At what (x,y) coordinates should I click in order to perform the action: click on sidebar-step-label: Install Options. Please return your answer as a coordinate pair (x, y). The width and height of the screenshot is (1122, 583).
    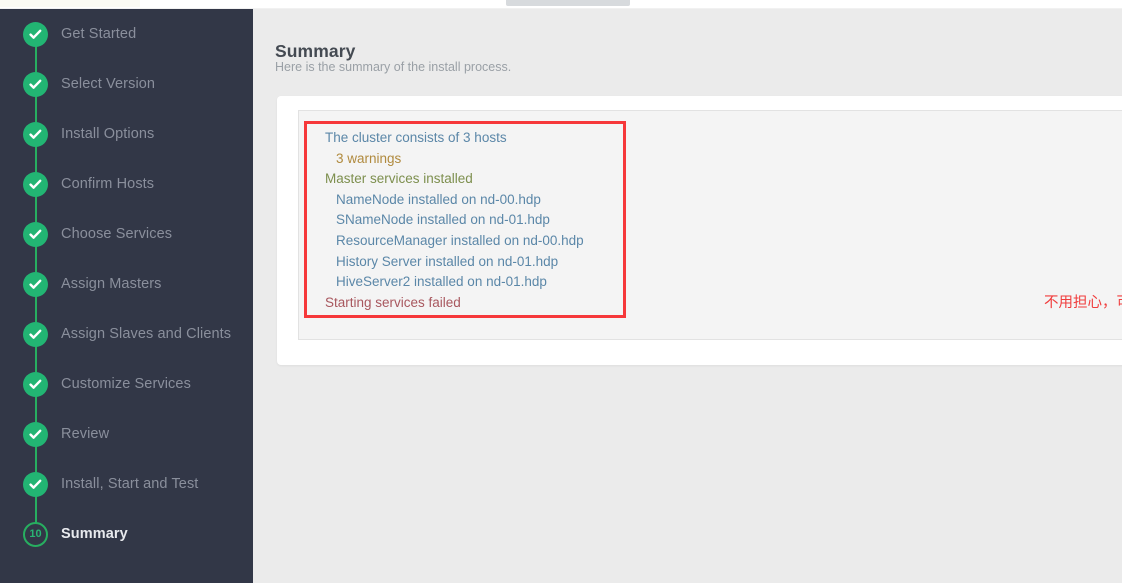
    Looking at the image, I should click on (108, 134).